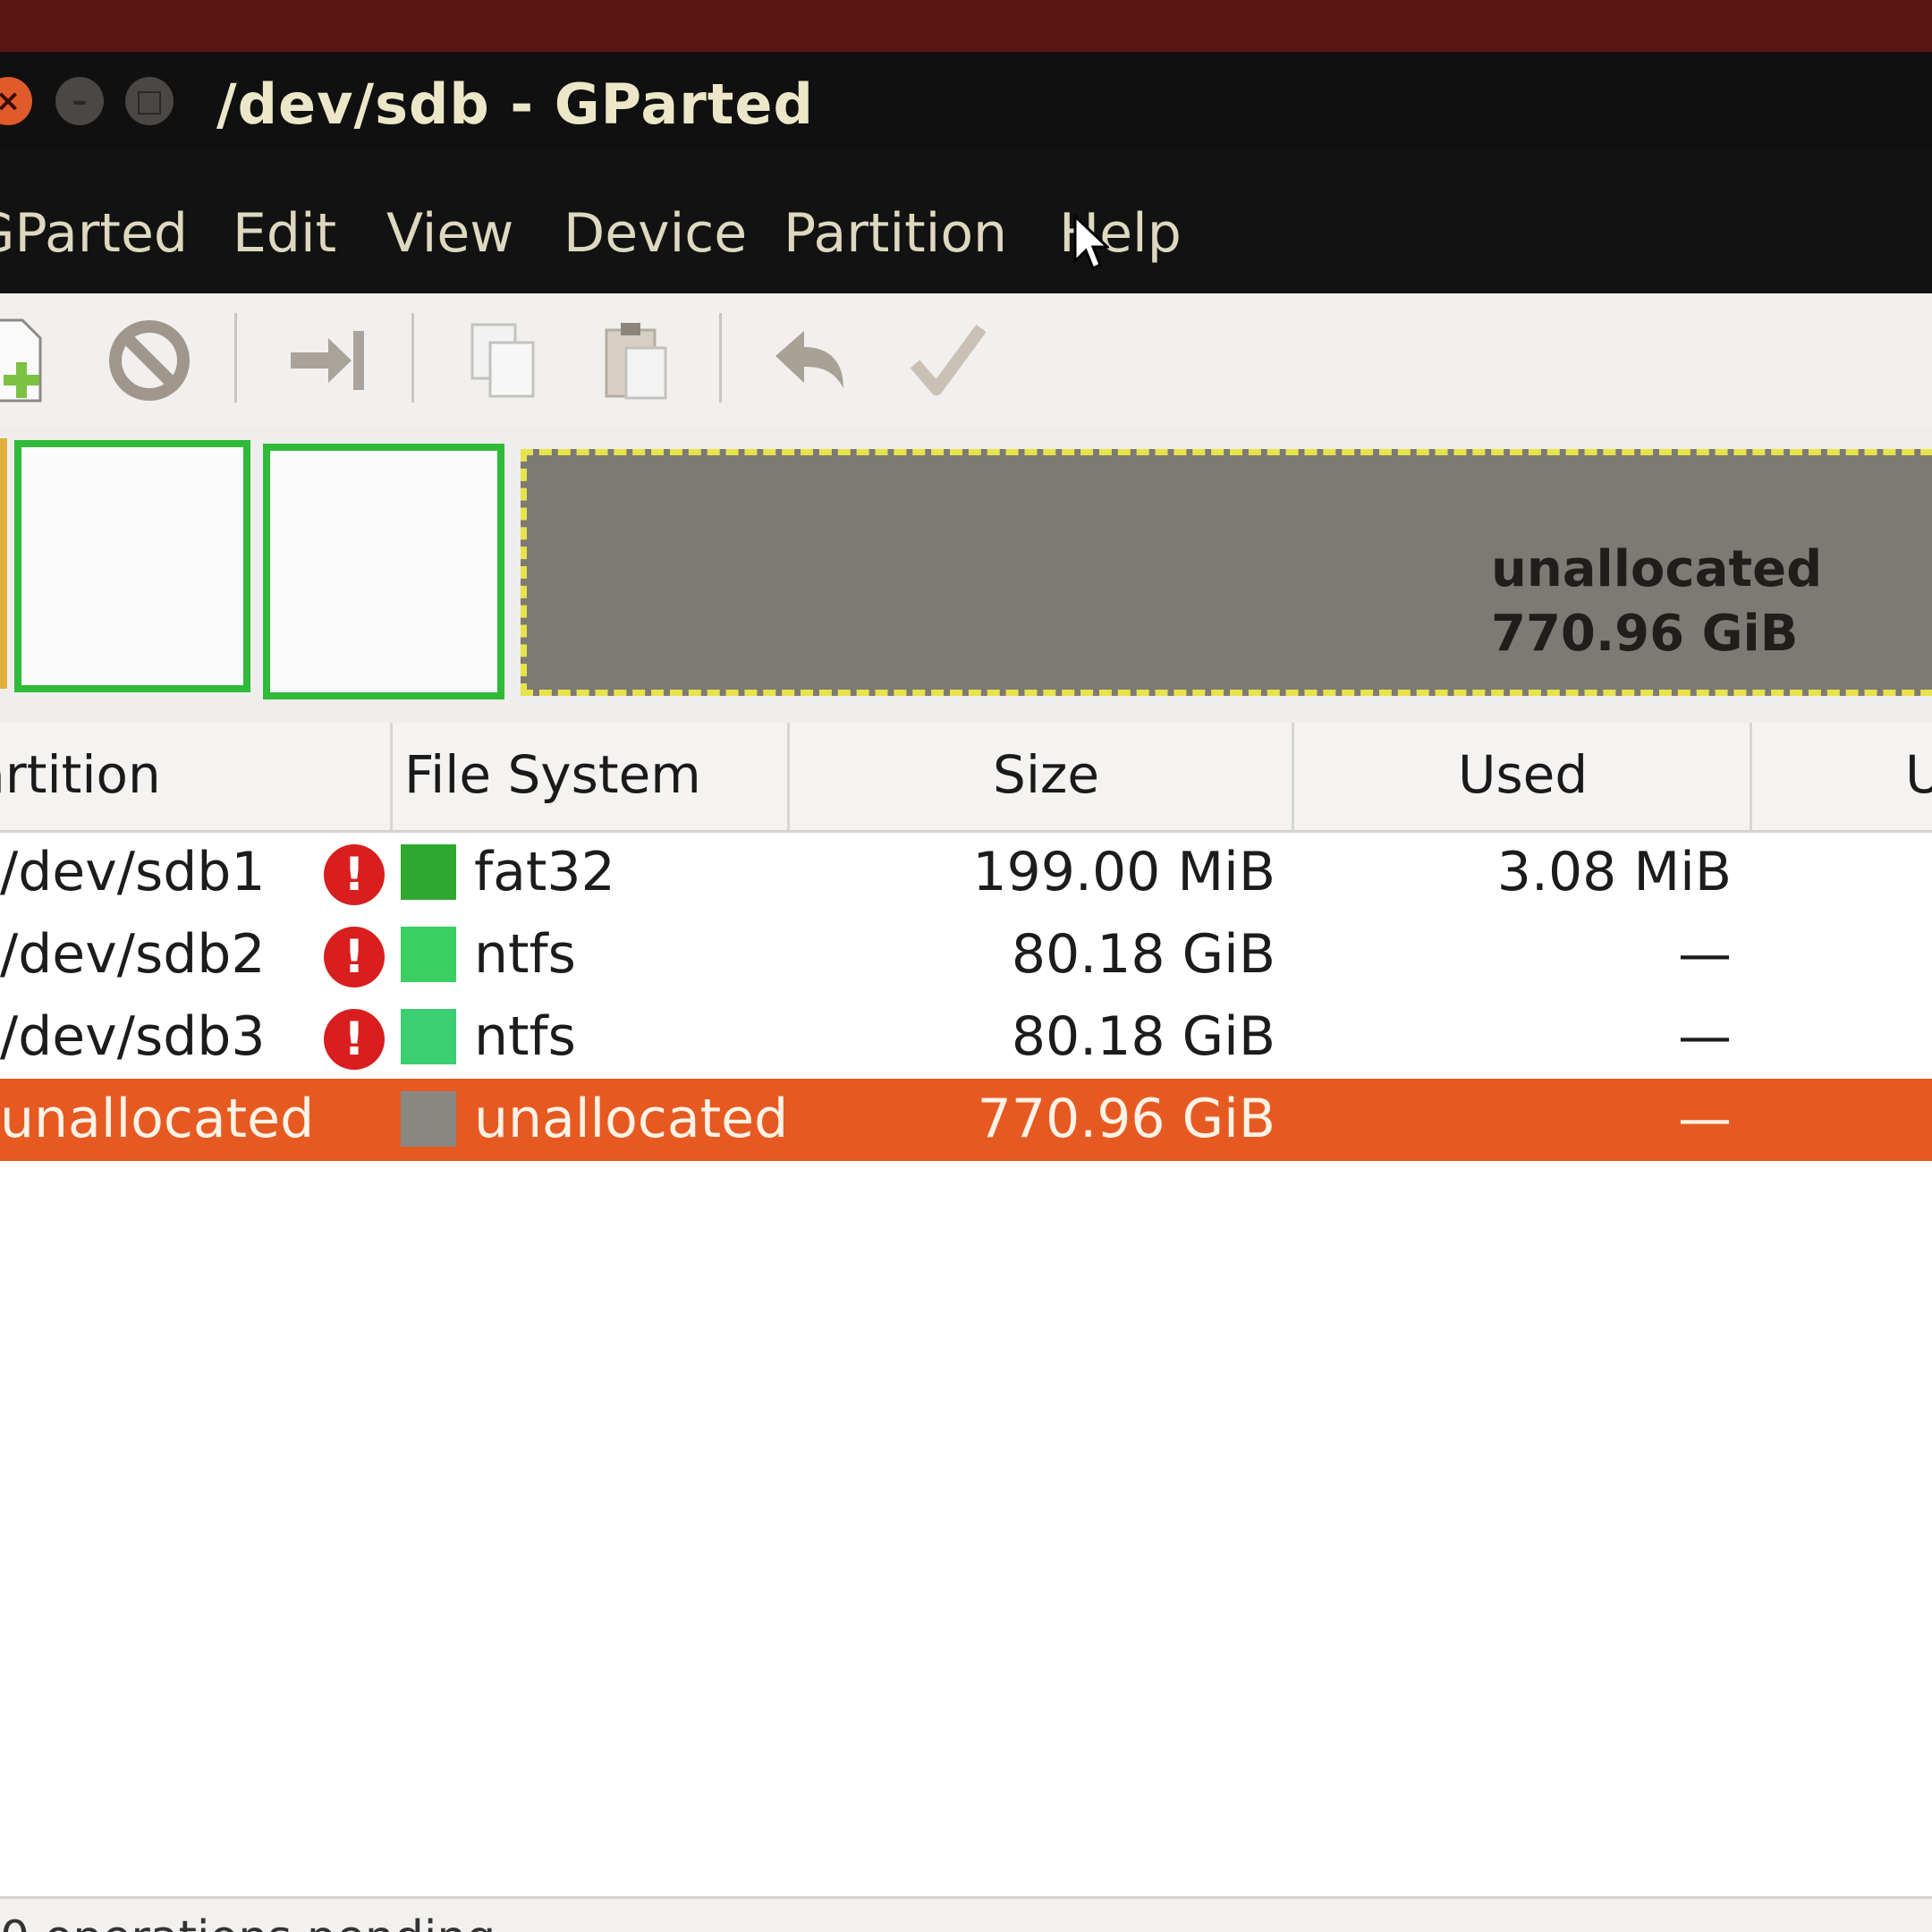  What do you see at coordinates (966, 1120) in the screenshot?
I see `table-row-selected: unallocated unallocated 770.96 GiB —` at bounding box center [966, 1120].